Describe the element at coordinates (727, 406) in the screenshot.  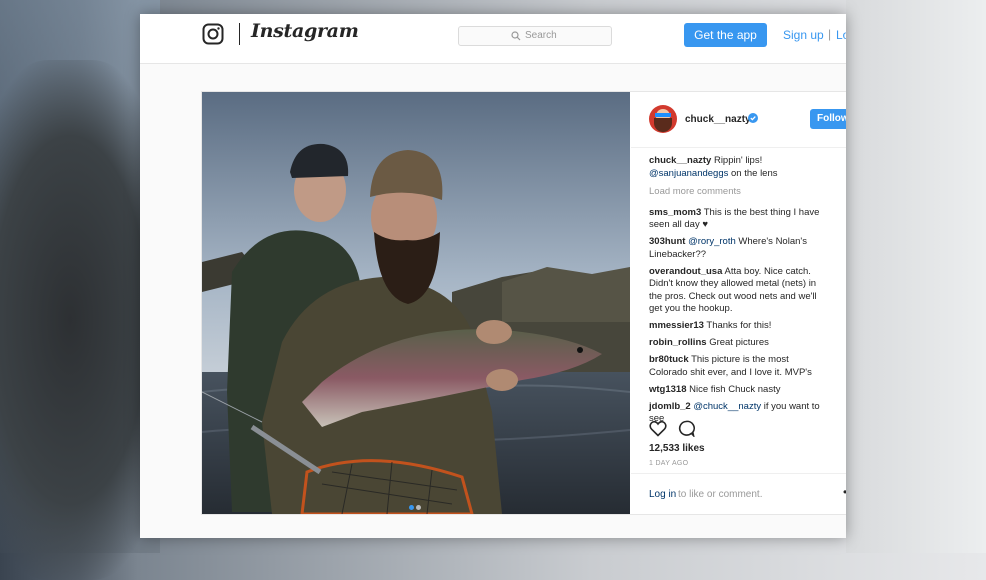
I see `comment-mention: @chuck__nazty` at that location.